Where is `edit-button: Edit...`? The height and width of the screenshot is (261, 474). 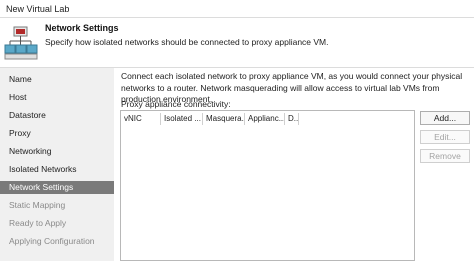
edit-button: Edit... is located at coordinates (445, 137).